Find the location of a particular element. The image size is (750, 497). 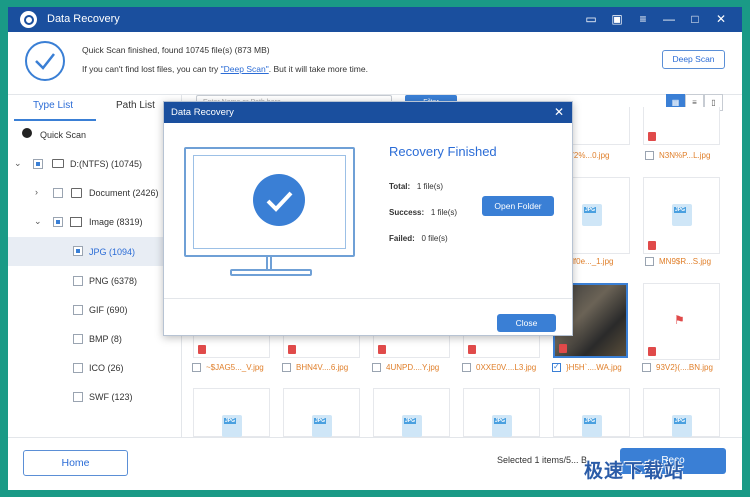

failed-label: Failed: is located at coordinates (402, 238).